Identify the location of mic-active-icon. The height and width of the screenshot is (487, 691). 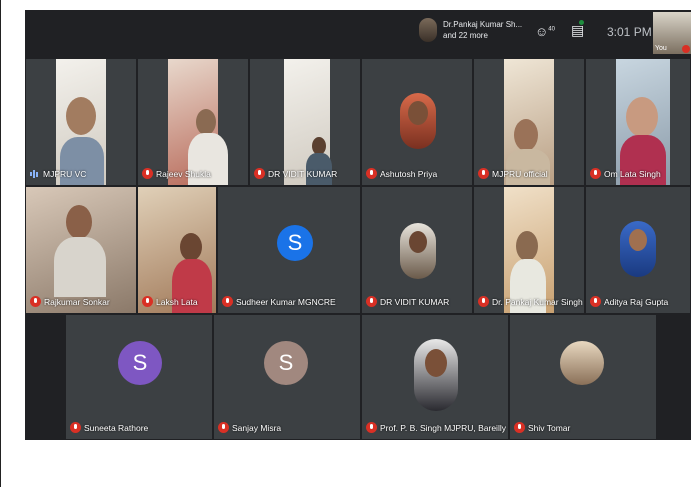
(35, 174).